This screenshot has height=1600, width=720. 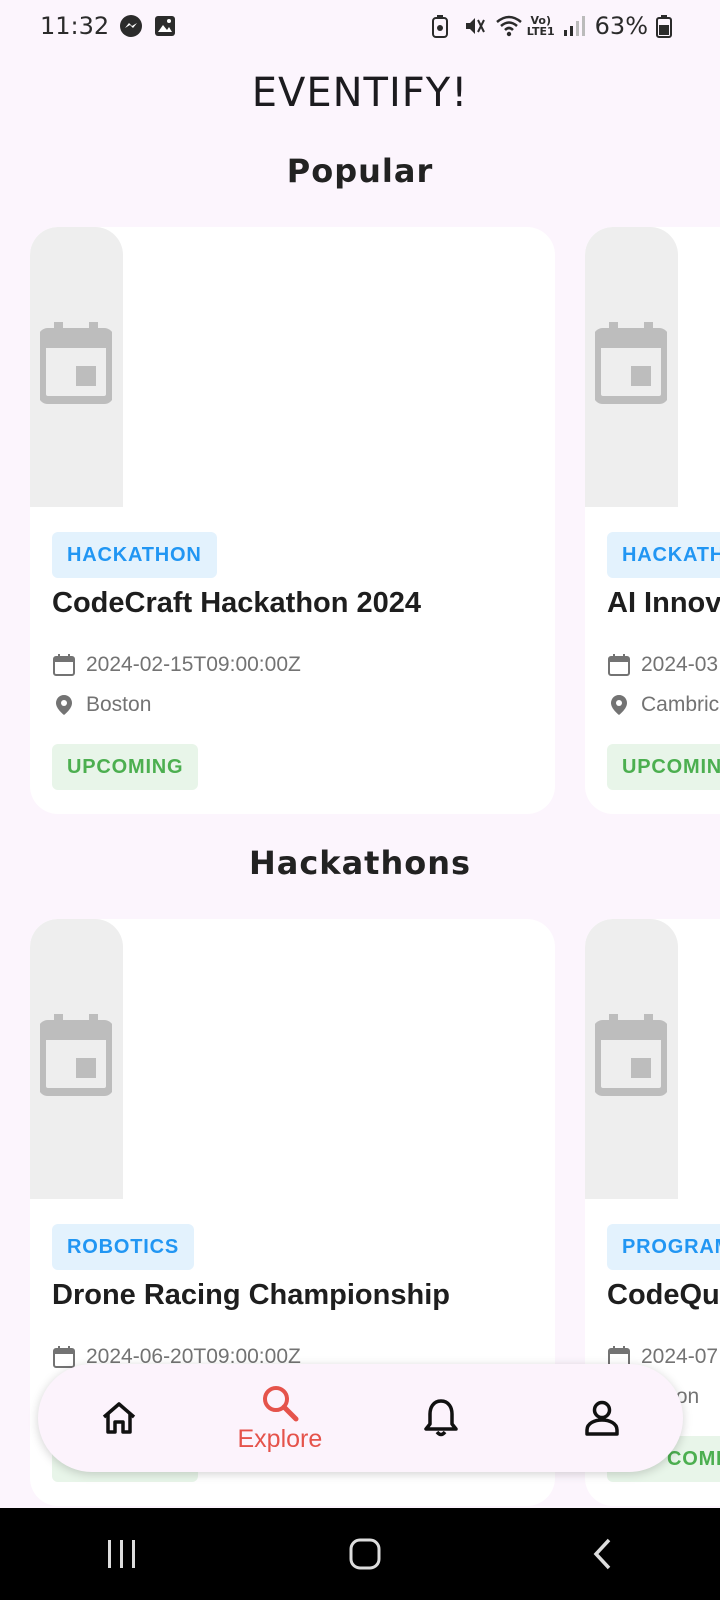 What do you see at coordinates (280, 1438) in the screenshot?
I see `nav-explore-label: Explore` at bounding box center [280, 1438].